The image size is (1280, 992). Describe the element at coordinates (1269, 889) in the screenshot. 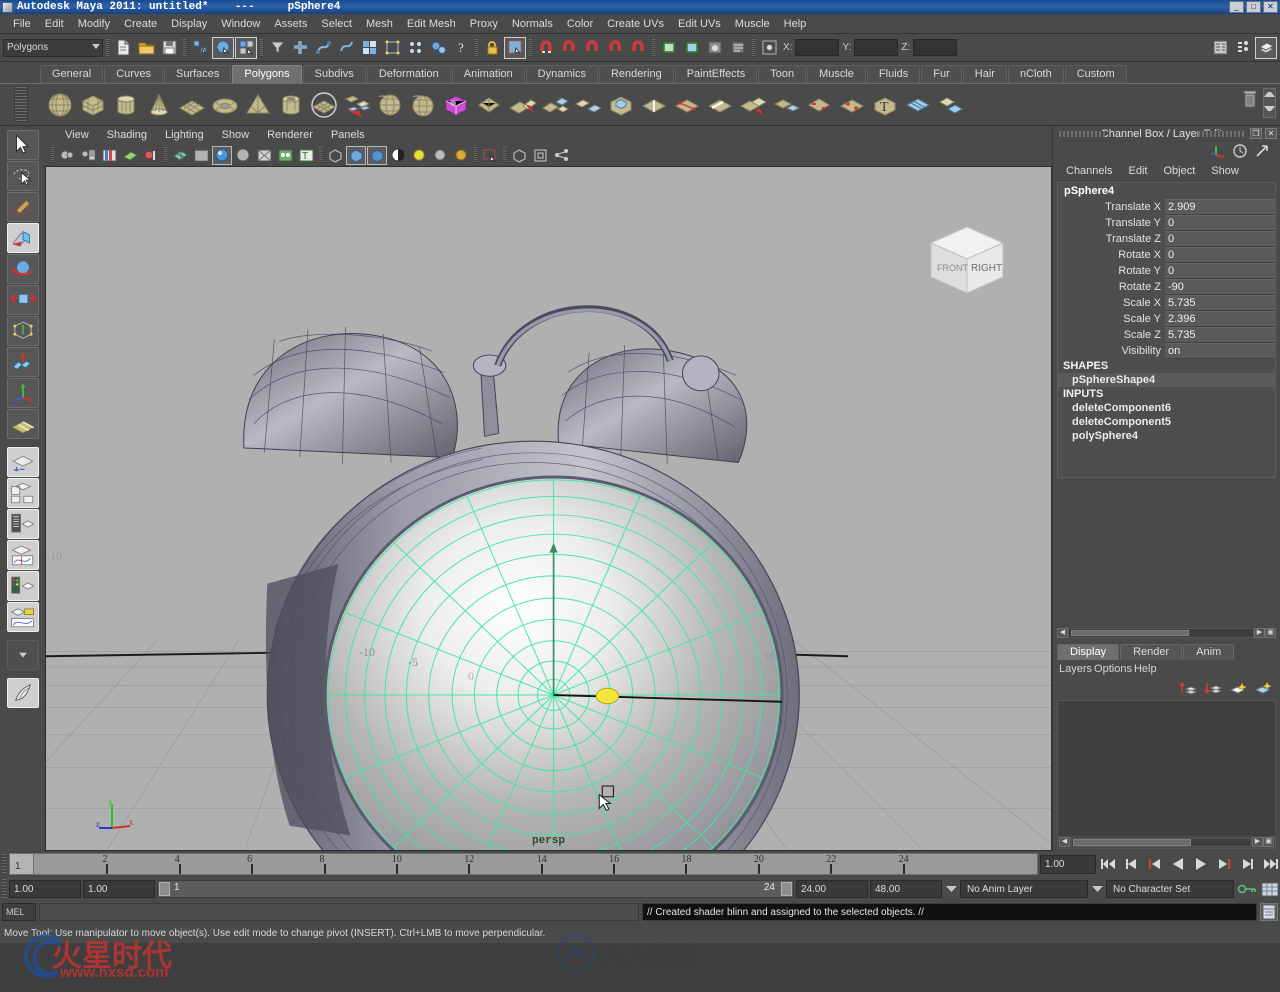

I see `animation-preferences-icon` at that location.